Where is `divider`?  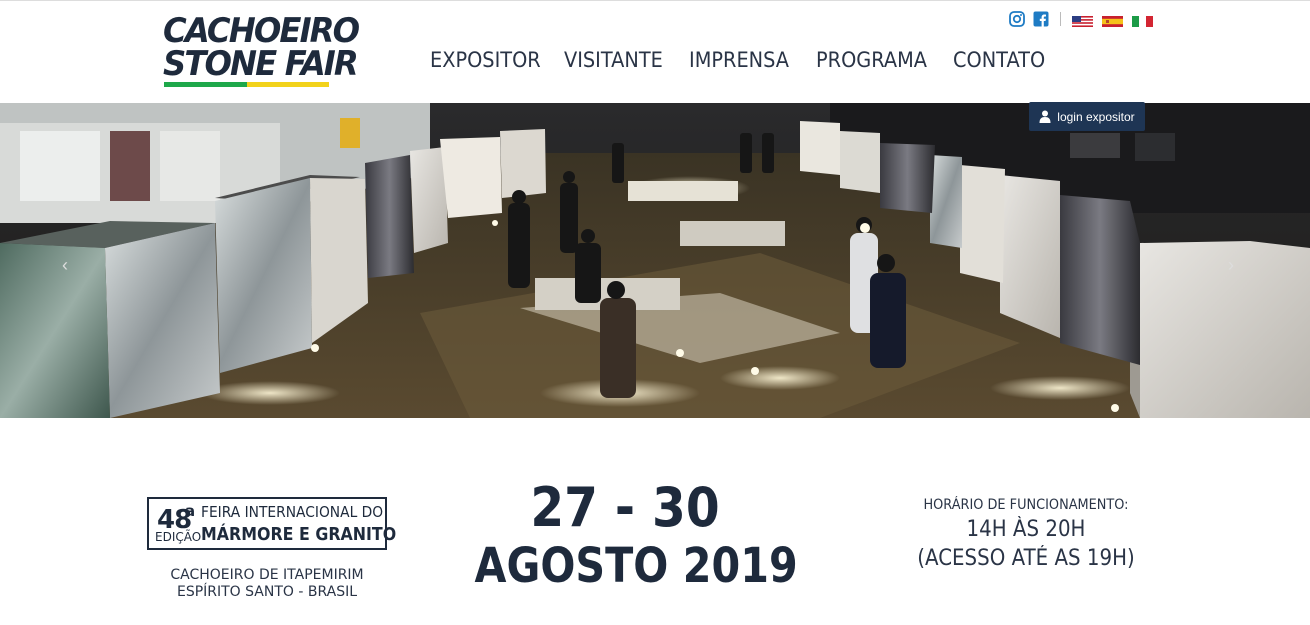
divider is located at coordinates (1060, 19).